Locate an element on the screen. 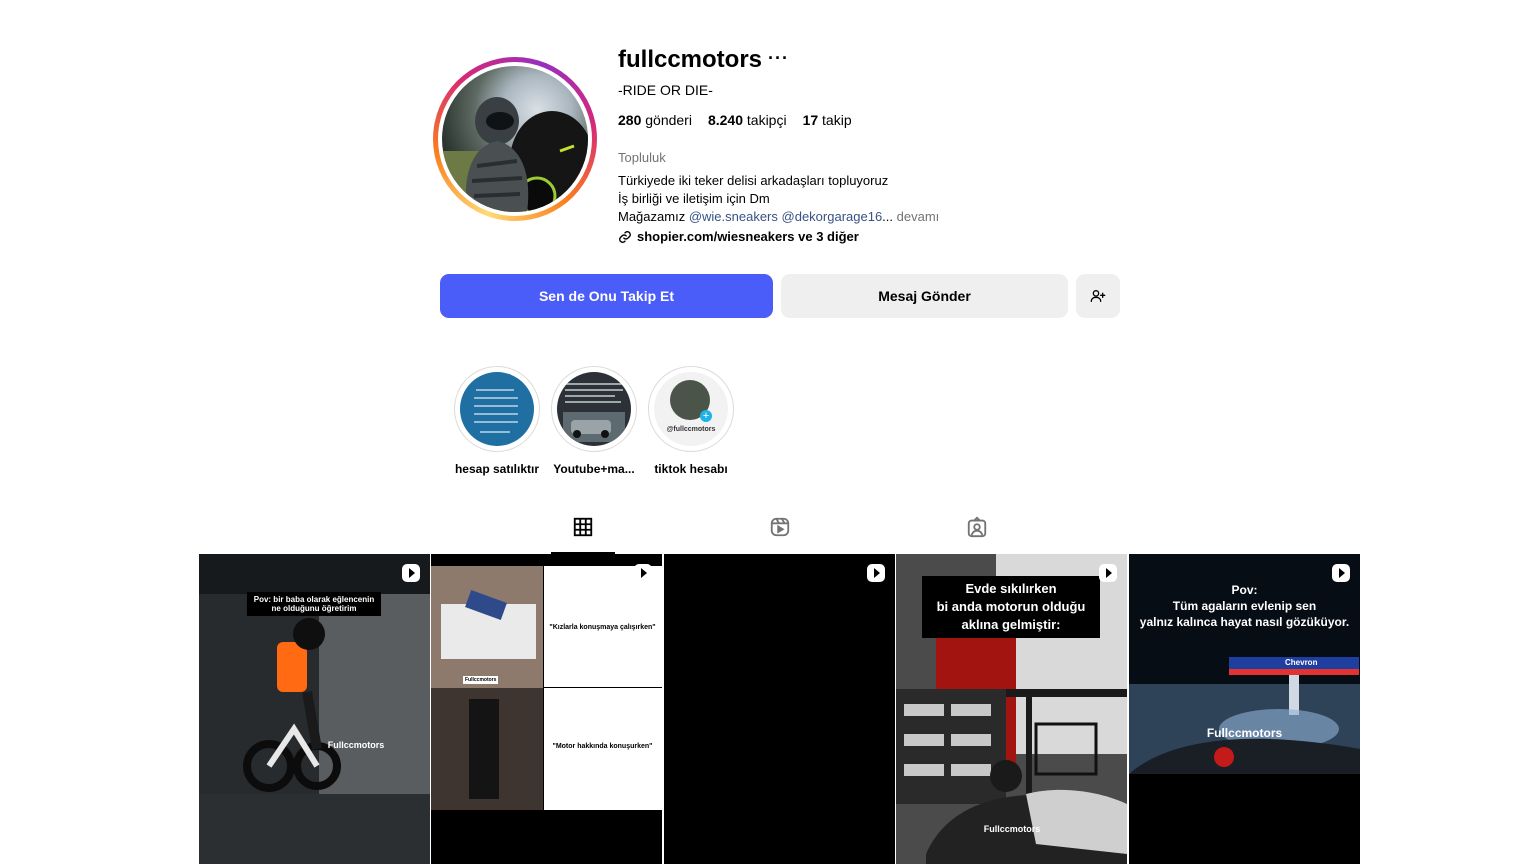 Image resolution: width=1529 pixels, height=864 pixels. highlight-label: tiktok hesabı is located at coordinates (691, 469).